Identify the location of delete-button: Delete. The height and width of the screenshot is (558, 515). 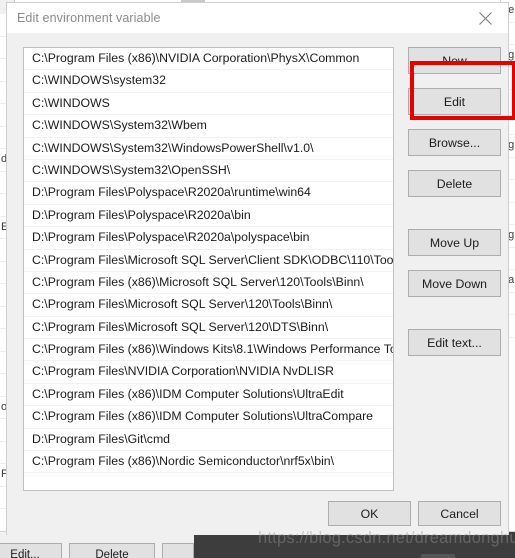
(454, 183).